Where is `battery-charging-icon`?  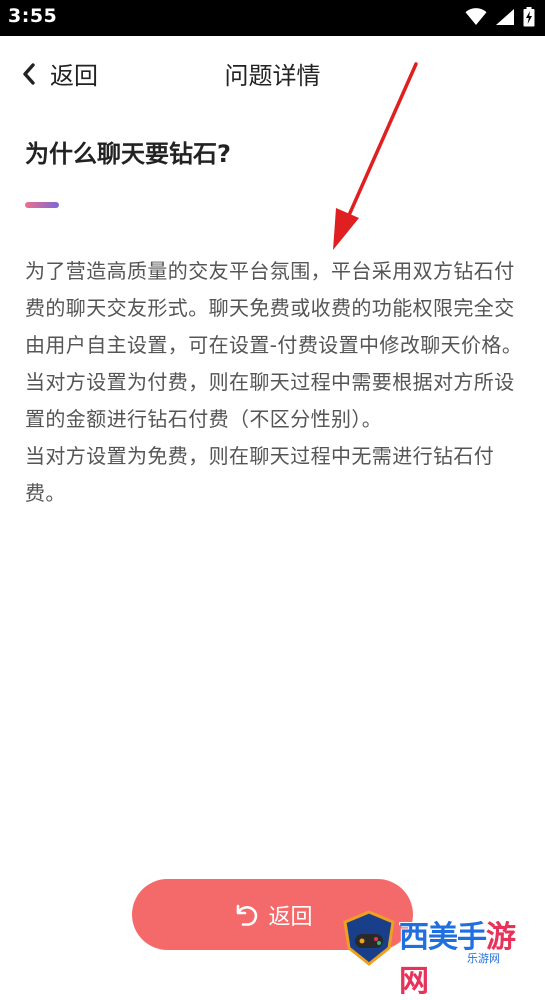
battery-charging-icon is located at coordinates (529, 17).